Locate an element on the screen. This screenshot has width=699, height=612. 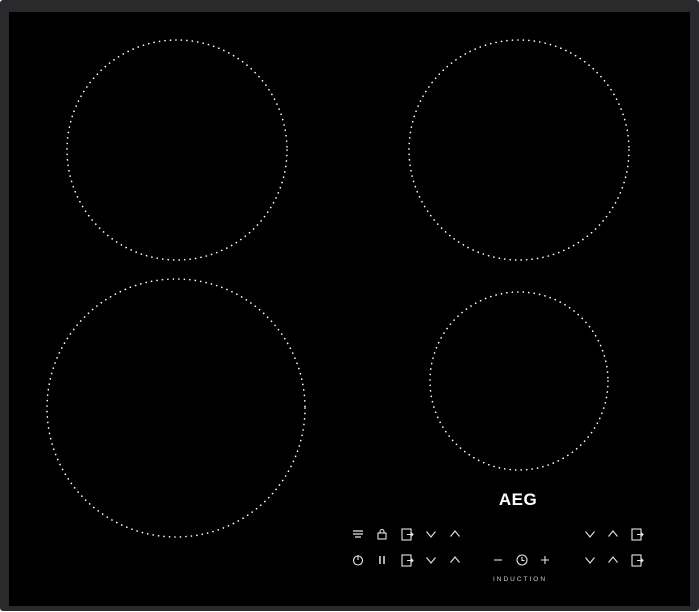
plus-icon is located at coordinates (545, 560).